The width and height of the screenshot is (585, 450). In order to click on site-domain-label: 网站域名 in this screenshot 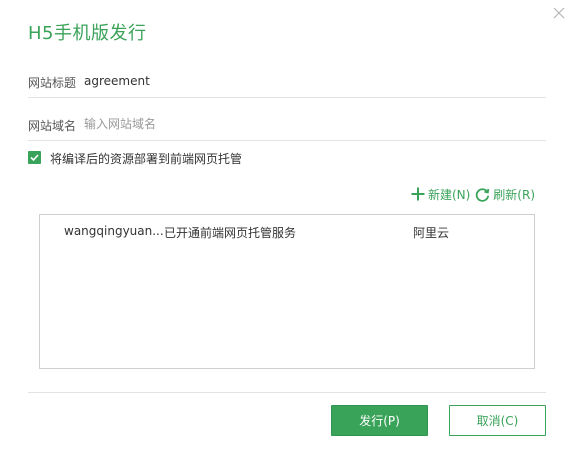, I will do `click(52, 126)`.